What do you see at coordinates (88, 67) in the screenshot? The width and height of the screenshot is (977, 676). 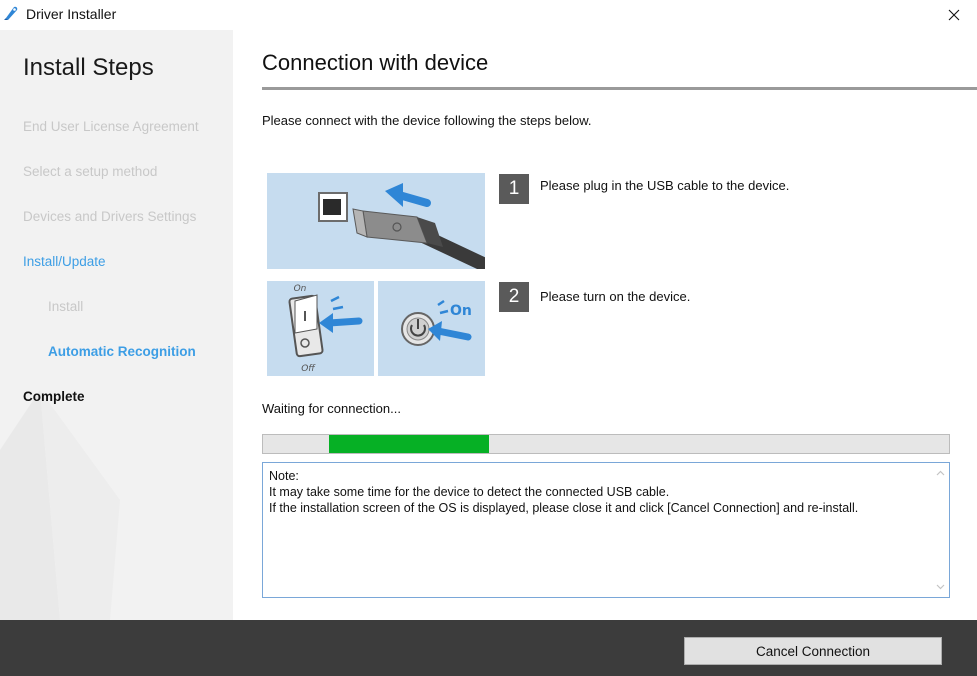 I see `sidebar-heading: Install Steps` at bounding box center [88, 67].